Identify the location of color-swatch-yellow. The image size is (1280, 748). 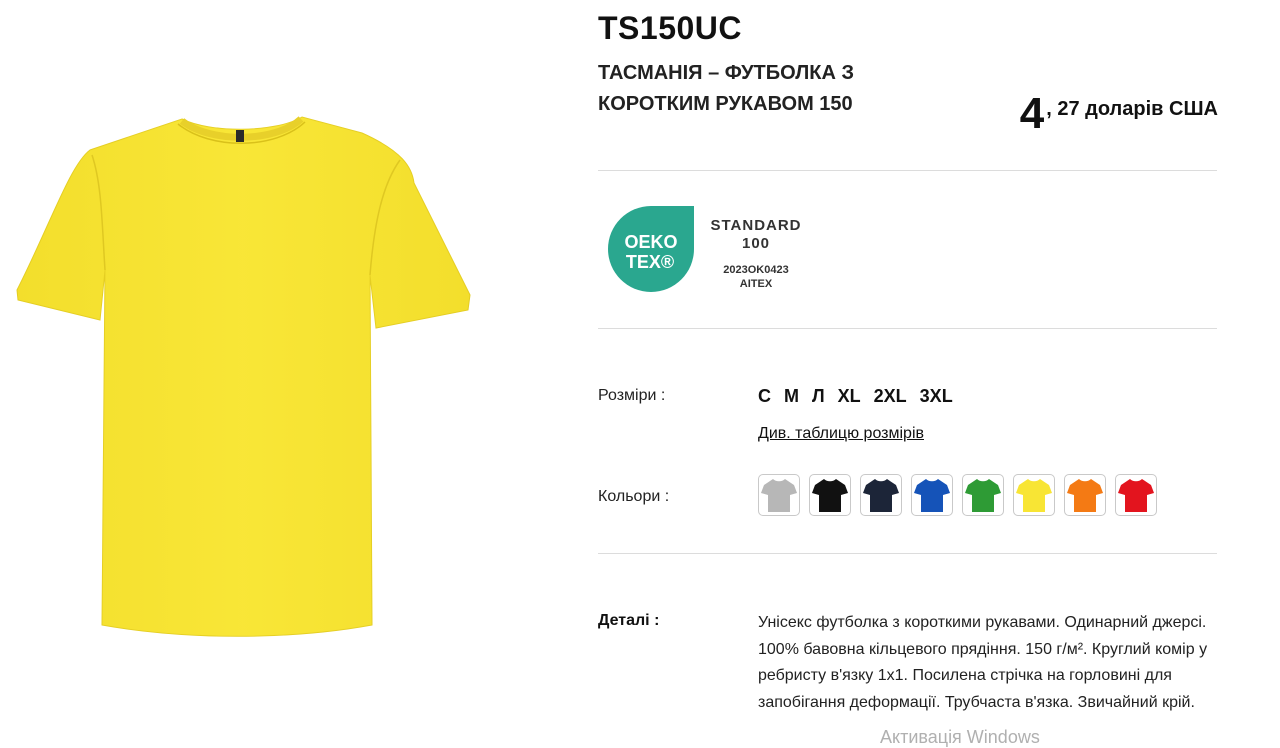
(1034, 495).